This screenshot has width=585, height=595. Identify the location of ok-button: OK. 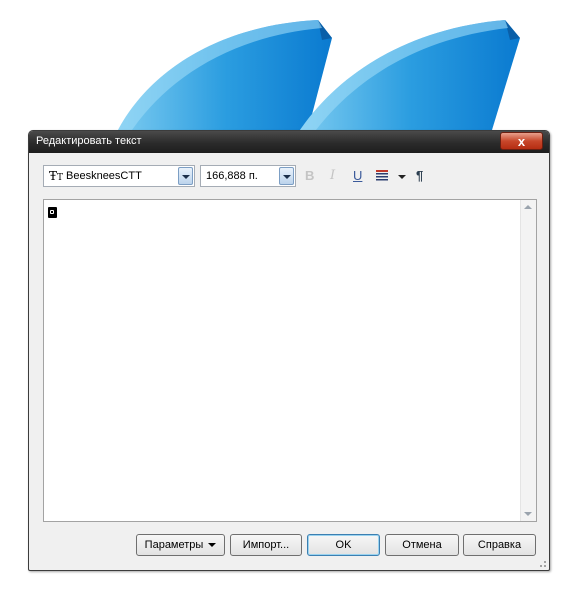
(343, 545).